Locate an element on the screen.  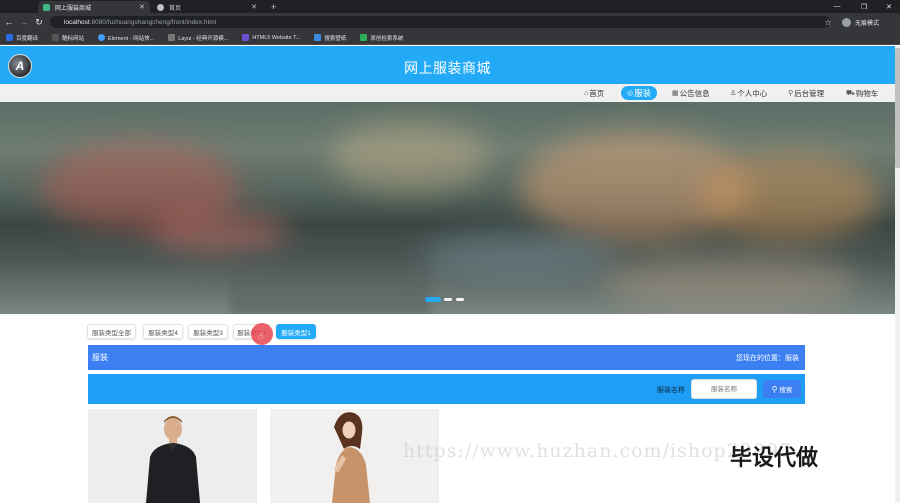
new-tab-button: + is located at coordinates (273, 7).